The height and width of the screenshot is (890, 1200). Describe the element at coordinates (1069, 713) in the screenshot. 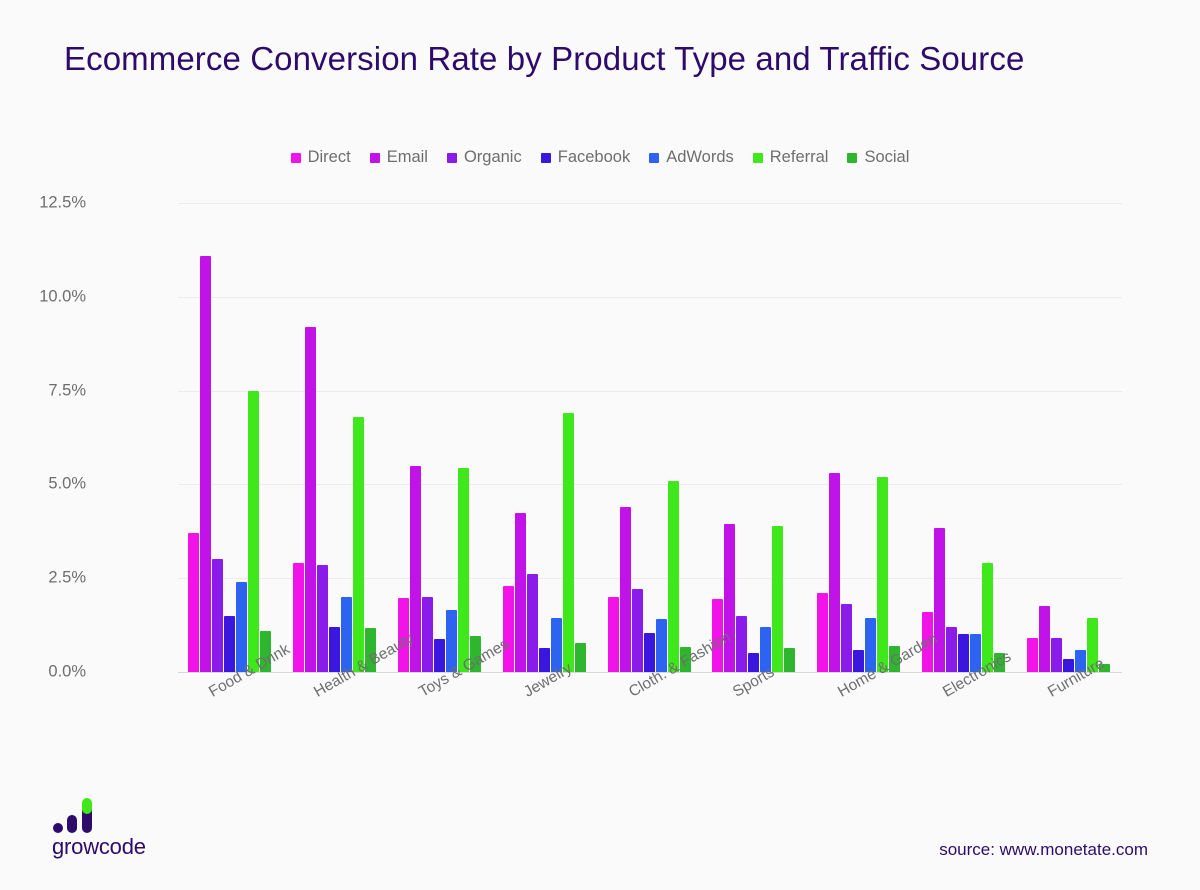

I see `x-axis-label-slot: Furniture` at that location.